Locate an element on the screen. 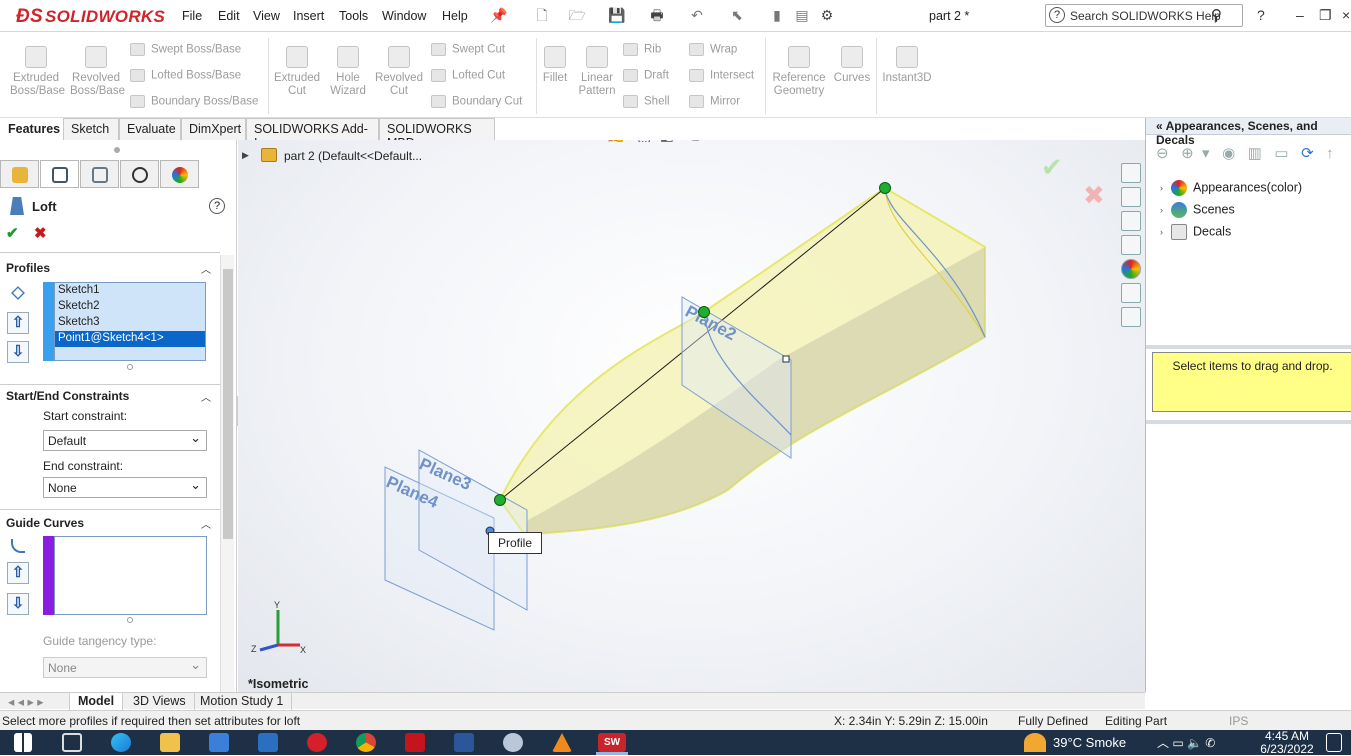 This screenshot has width=1351, height=756. menu-view: View is located at coordinates (266, 16).